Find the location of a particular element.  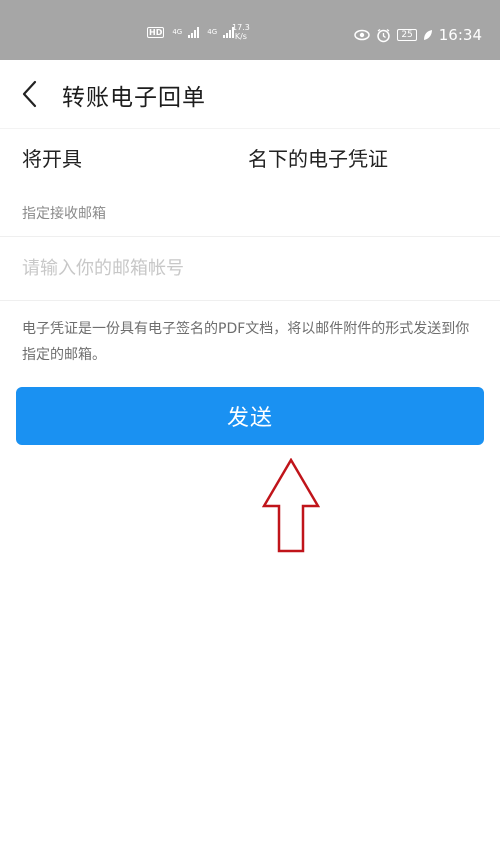

network-indicators: HD 4G 4G is located at coordinates (191, 32).